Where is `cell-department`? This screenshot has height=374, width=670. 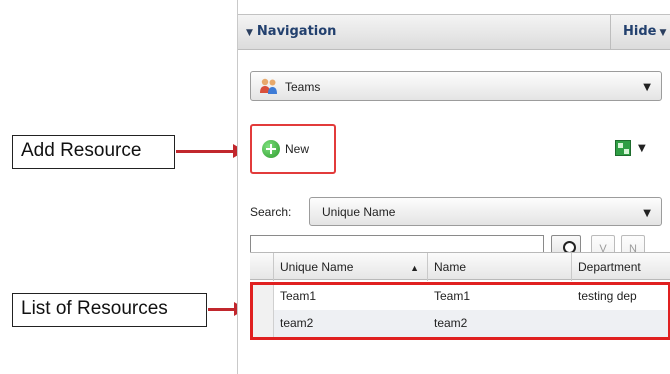 cell-department is located at coordinates (621, 323).